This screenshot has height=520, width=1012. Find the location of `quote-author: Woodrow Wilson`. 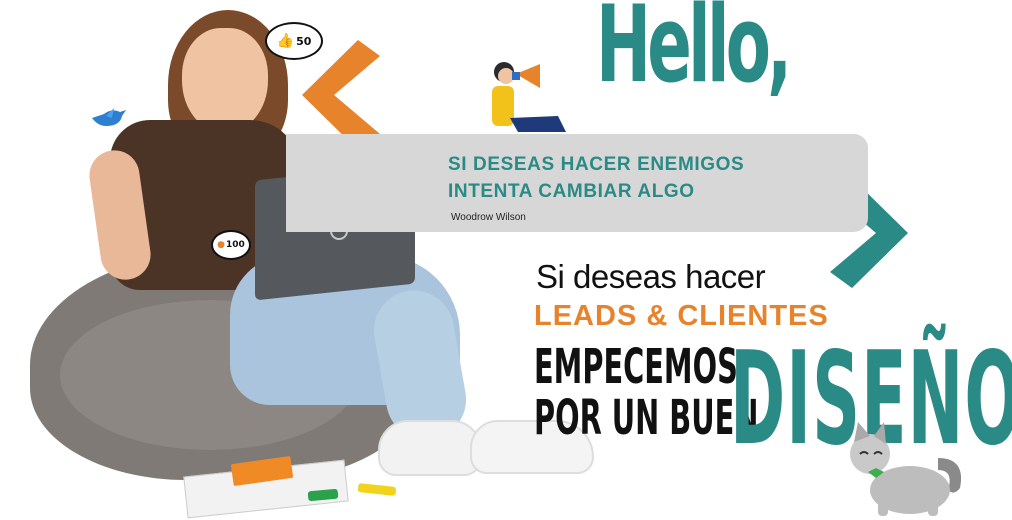

quote-author: Woodrow Wilson is located at coordinates (488, 217).